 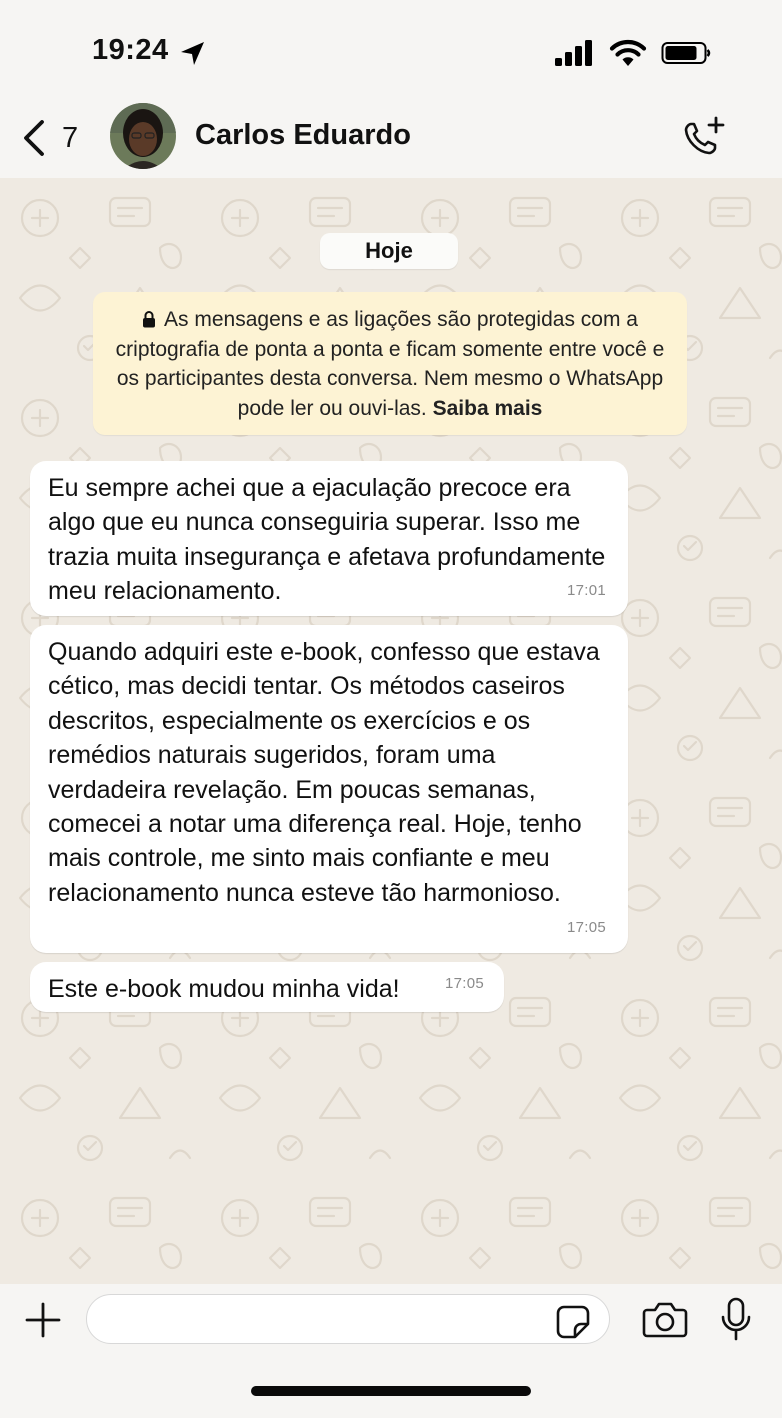 I want to click on avatar, so click(x=143, y=136).